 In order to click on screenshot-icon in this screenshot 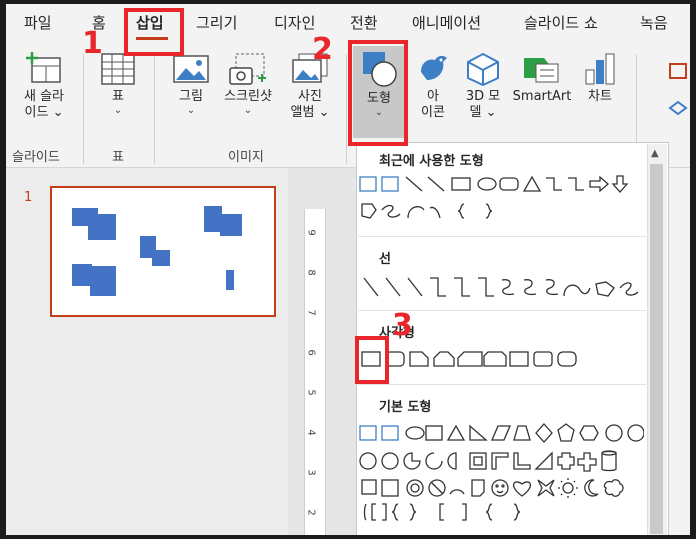, I will do `click(247, 69)`.